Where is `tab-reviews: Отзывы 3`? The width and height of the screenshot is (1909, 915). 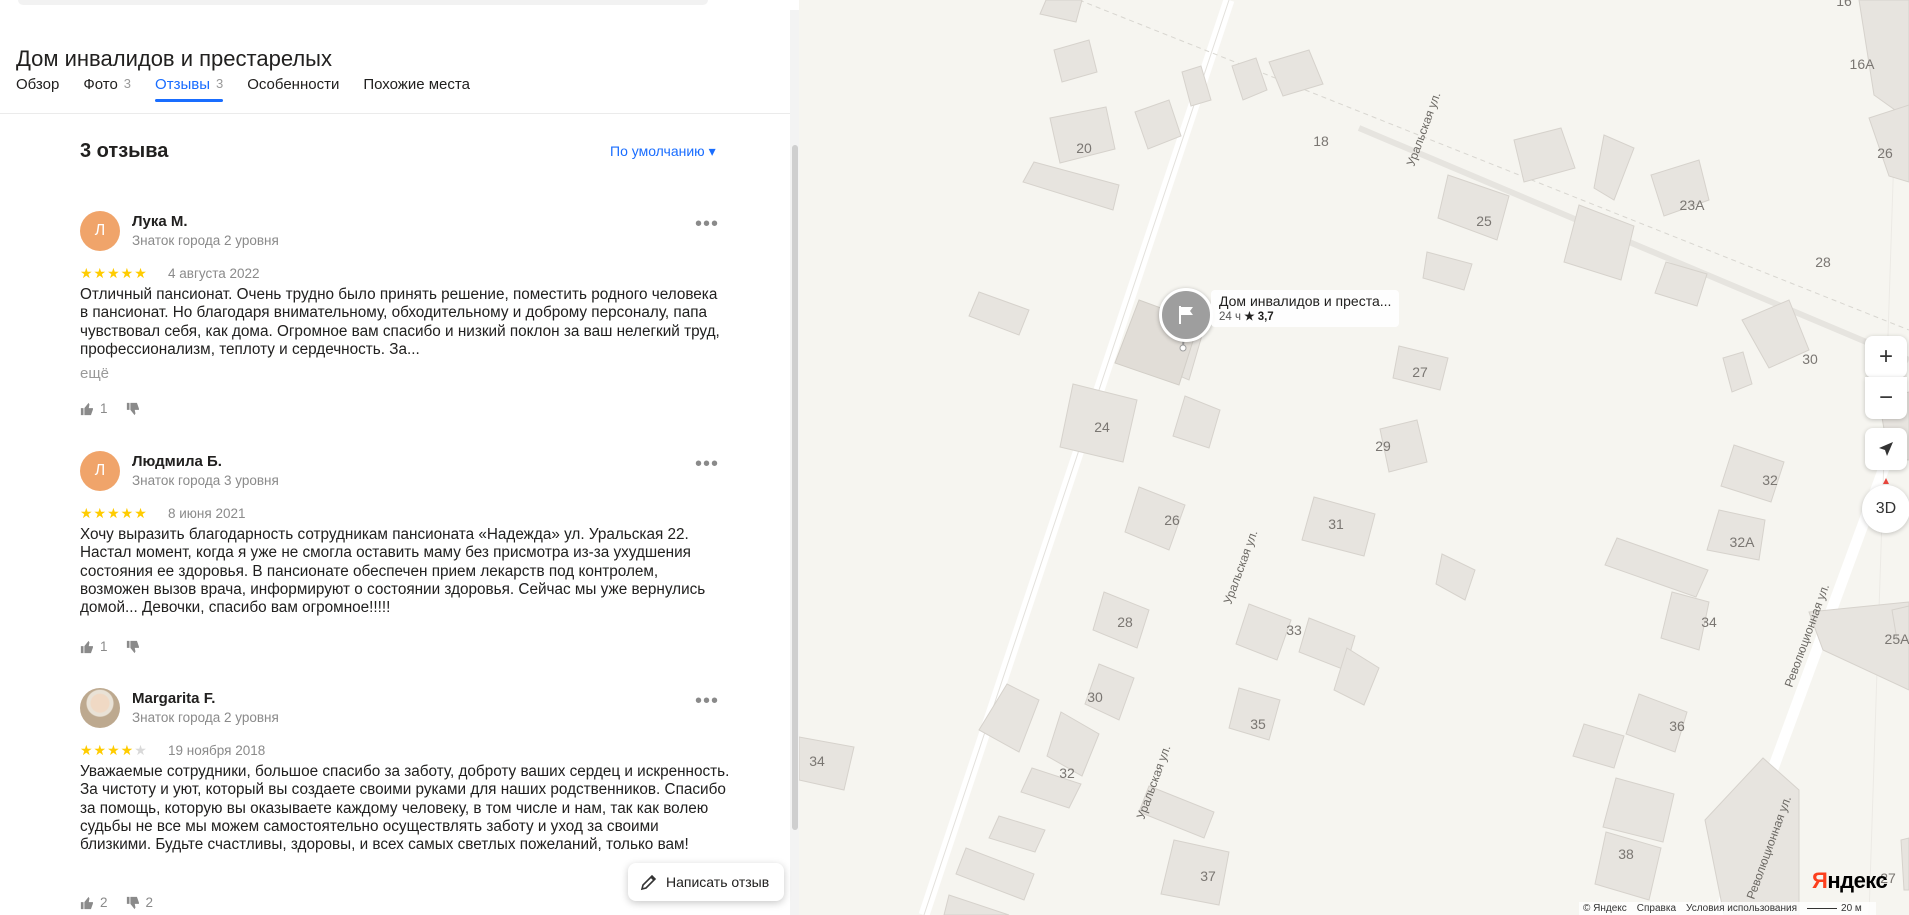
tab-reviews: Отзывы 3 is located at coordinates (189, 94).